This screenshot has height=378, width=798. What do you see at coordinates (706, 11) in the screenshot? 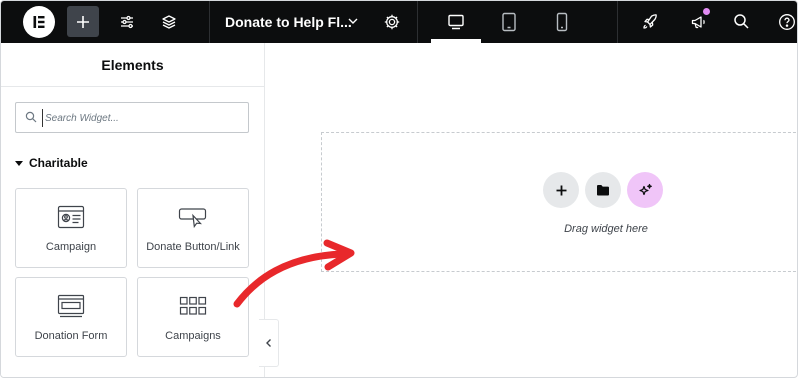
I see `notification-badge` at bounding box center [706, 11].